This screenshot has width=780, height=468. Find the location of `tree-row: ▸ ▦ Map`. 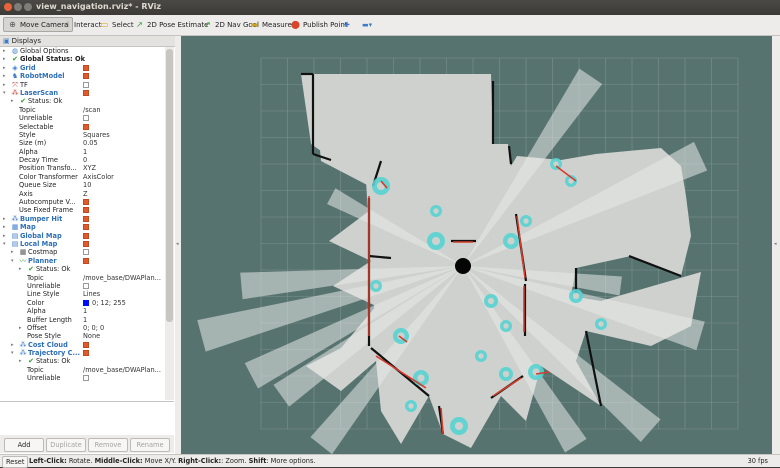

tree-row: ▸ ▦ Map is located at coordinates (82, 227).